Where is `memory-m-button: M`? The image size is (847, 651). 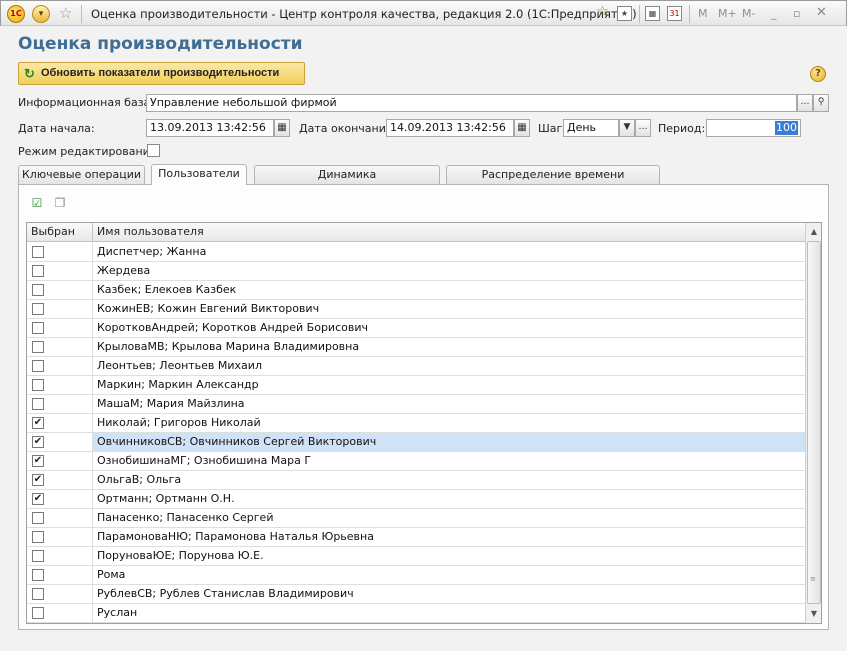
memory-m-button: M is located at coordinates (703, 13).